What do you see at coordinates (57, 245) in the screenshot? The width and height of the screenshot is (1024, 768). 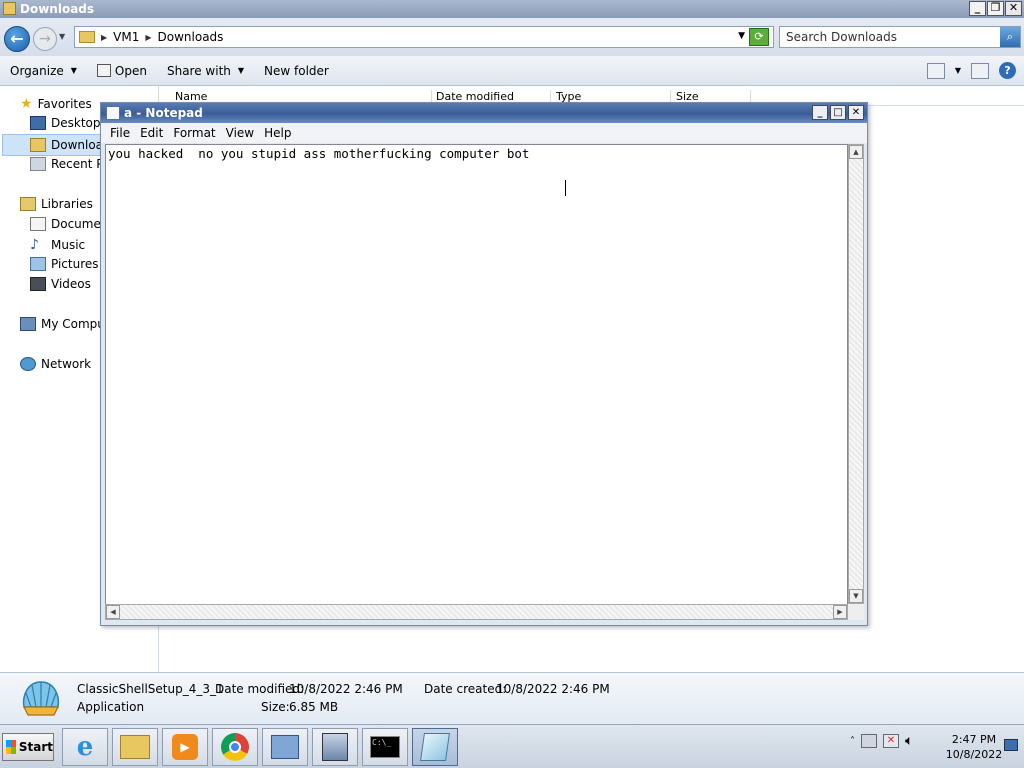 I see `sidebar-item-music: ♪ Music` at bounding box center [57, 245].